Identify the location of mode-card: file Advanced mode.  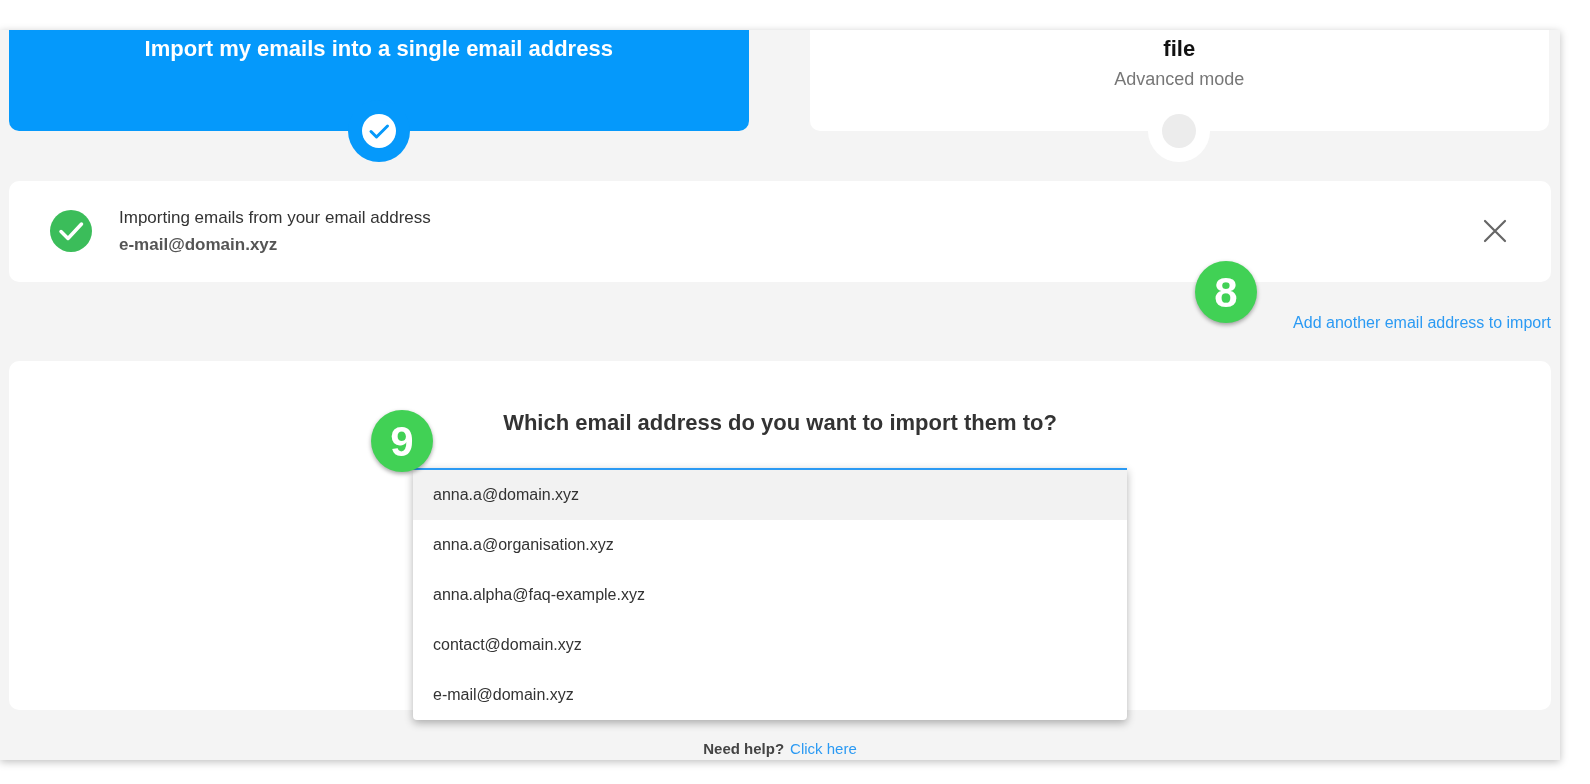
(1179, 80).